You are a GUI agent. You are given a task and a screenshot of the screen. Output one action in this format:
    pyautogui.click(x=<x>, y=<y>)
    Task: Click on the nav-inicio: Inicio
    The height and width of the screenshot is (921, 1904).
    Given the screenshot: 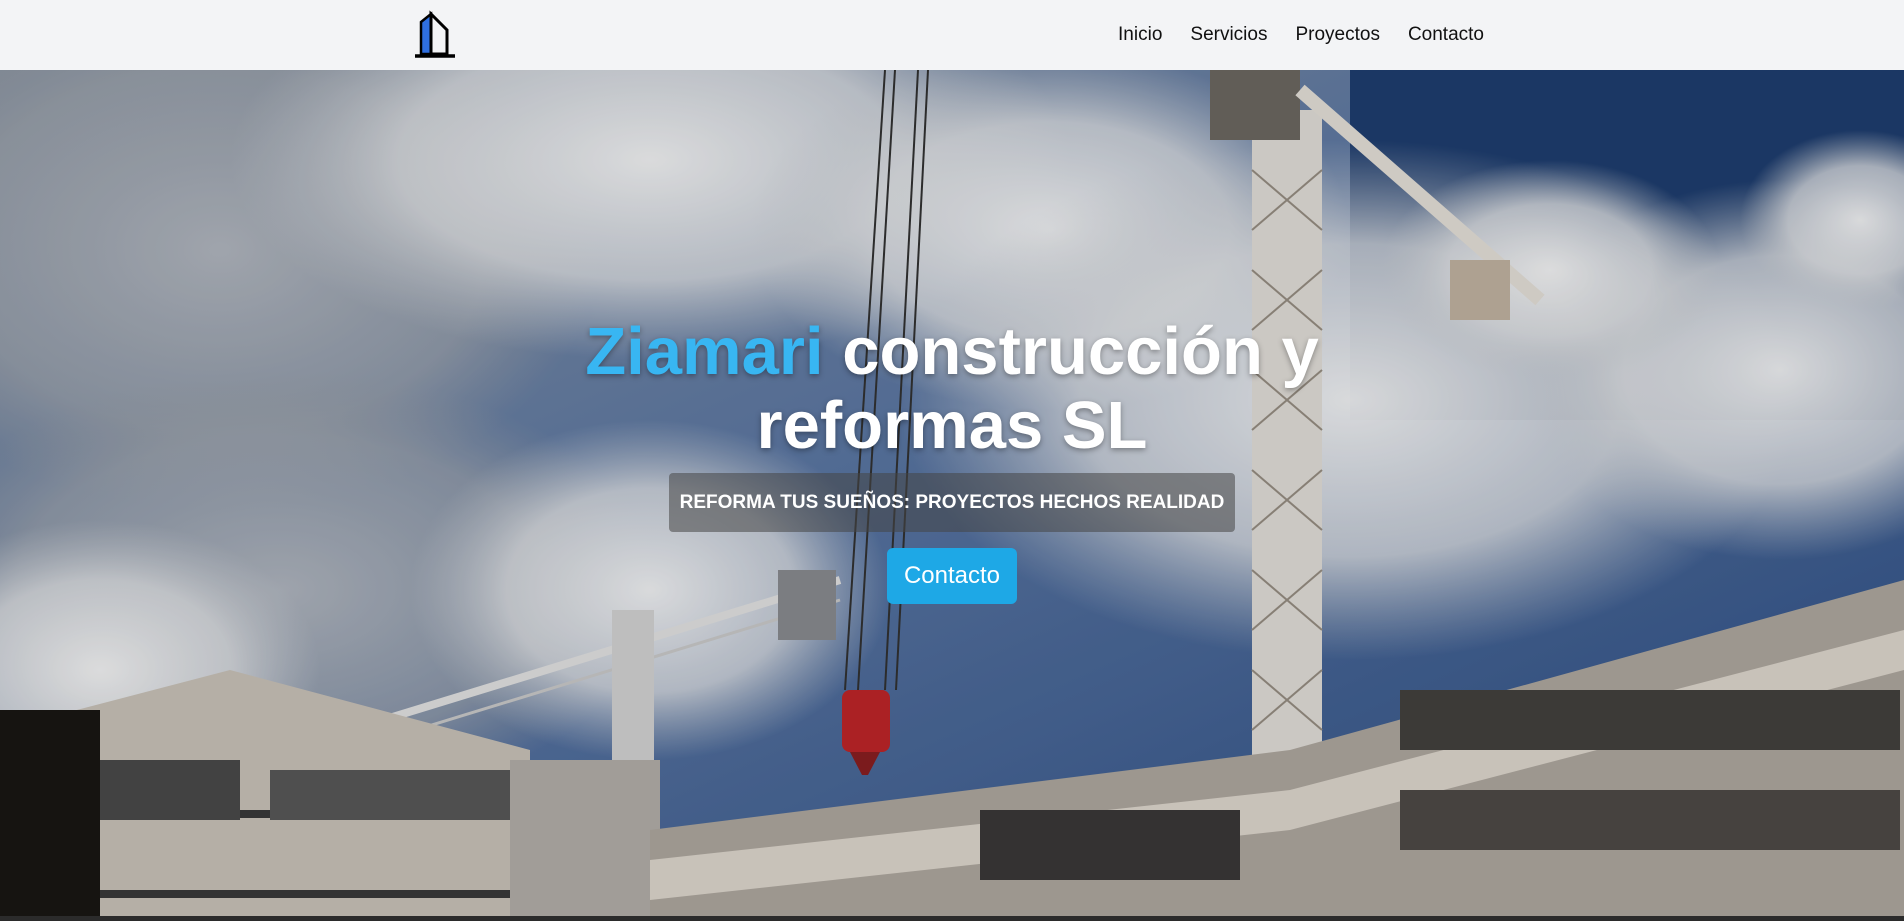 What is the action you would take?
    pyautogui.click(x=1140, y=35)
    